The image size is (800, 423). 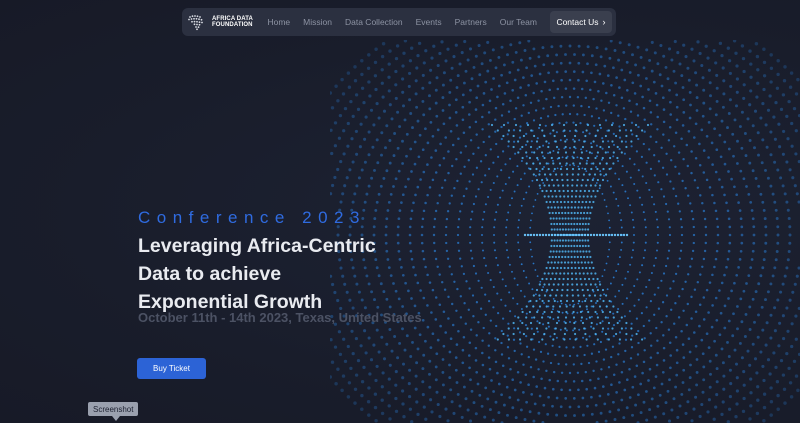 I want to click on tooltip-arrow, so click(x=116, y=418).